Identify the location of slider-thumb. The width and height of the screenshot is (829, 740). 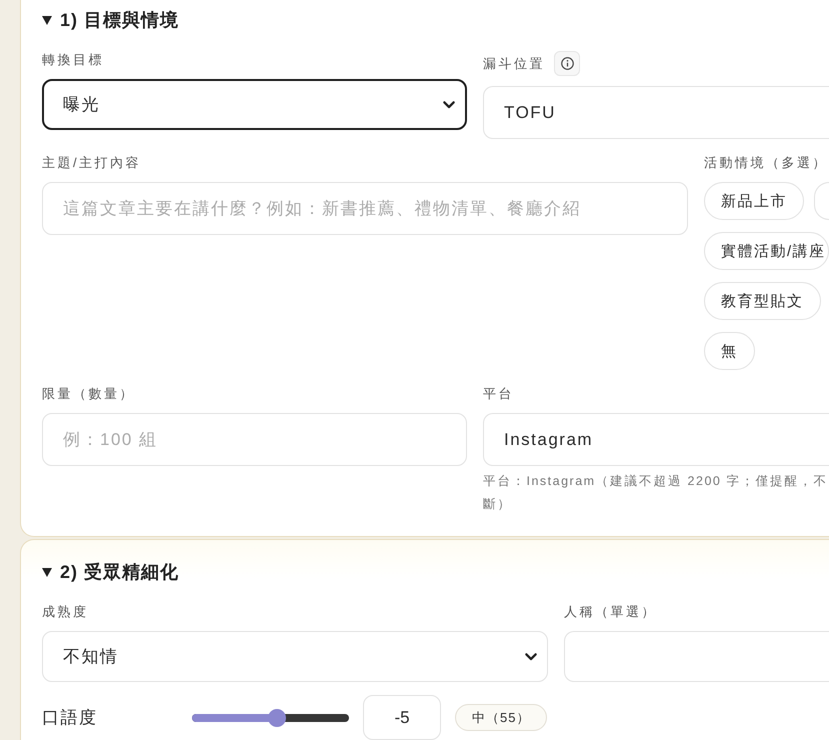
(277, 717).